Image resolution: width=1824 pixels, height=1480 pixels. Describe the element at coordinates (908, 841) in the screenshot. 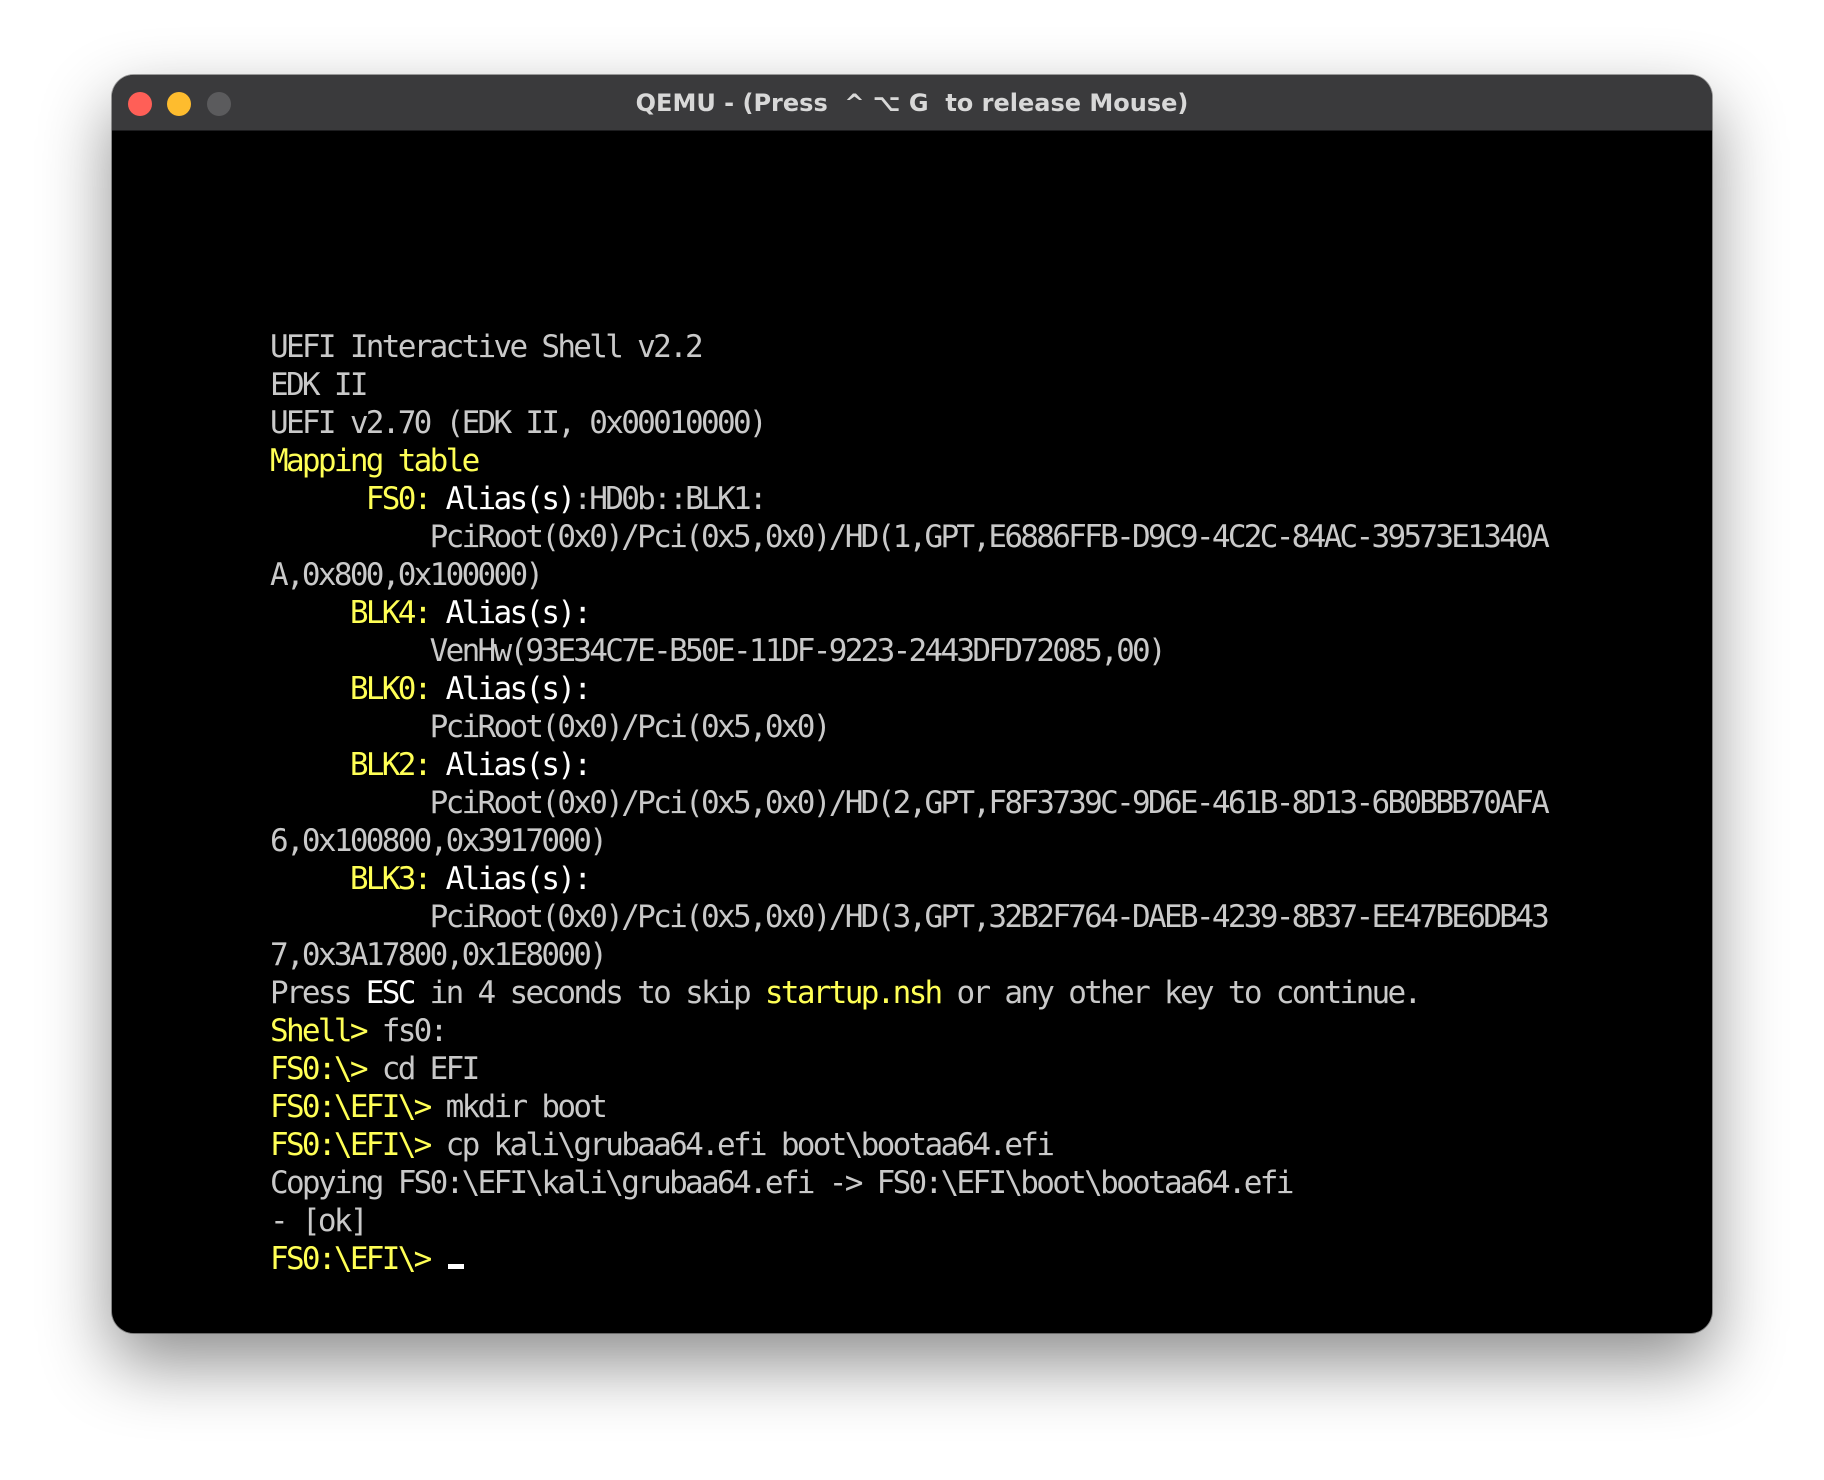

I see `console-line: 6,0x100800,0x3917000)` at that location.